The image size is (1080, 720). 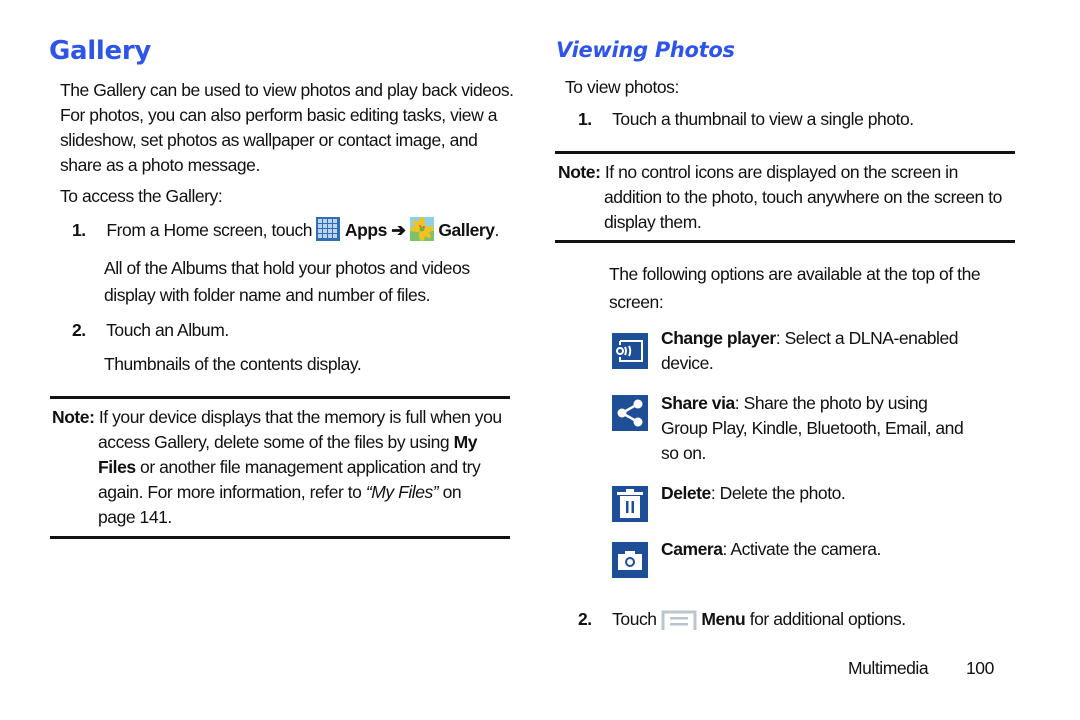 What do you see at coordinates (679, 623) in the screenshot?
I see `menu-icon` at bounding box center [679, 623].